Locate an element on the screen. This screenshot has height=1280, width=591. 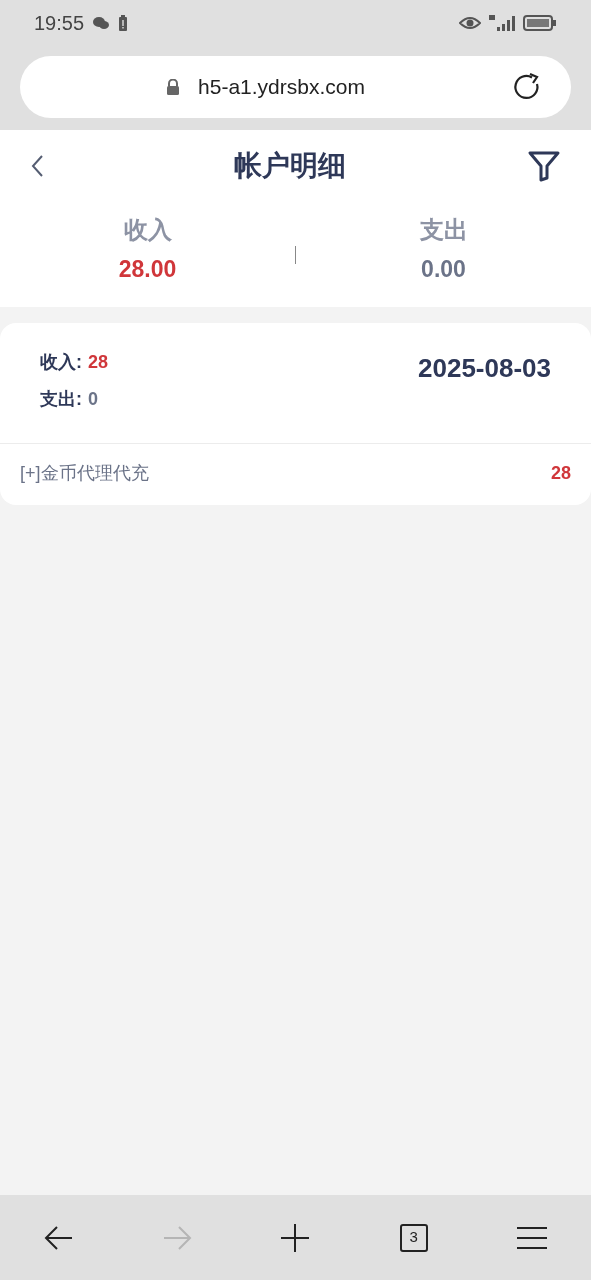
tabs-button: 3 is located at coordinates (413, 1237).